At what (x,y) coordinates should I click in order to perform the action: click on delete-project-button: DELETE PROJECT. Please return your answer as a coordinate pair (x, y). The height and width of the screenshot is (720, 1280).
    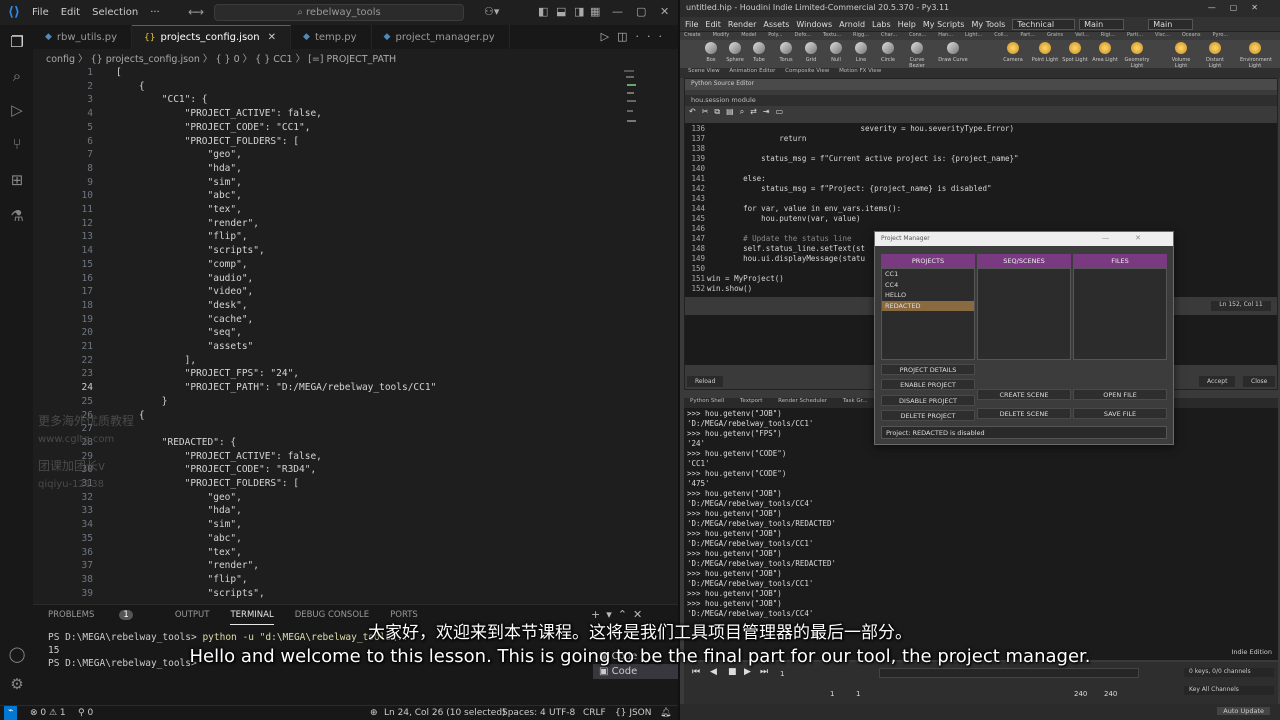
    Looking at the image, I should click on (928, 415).